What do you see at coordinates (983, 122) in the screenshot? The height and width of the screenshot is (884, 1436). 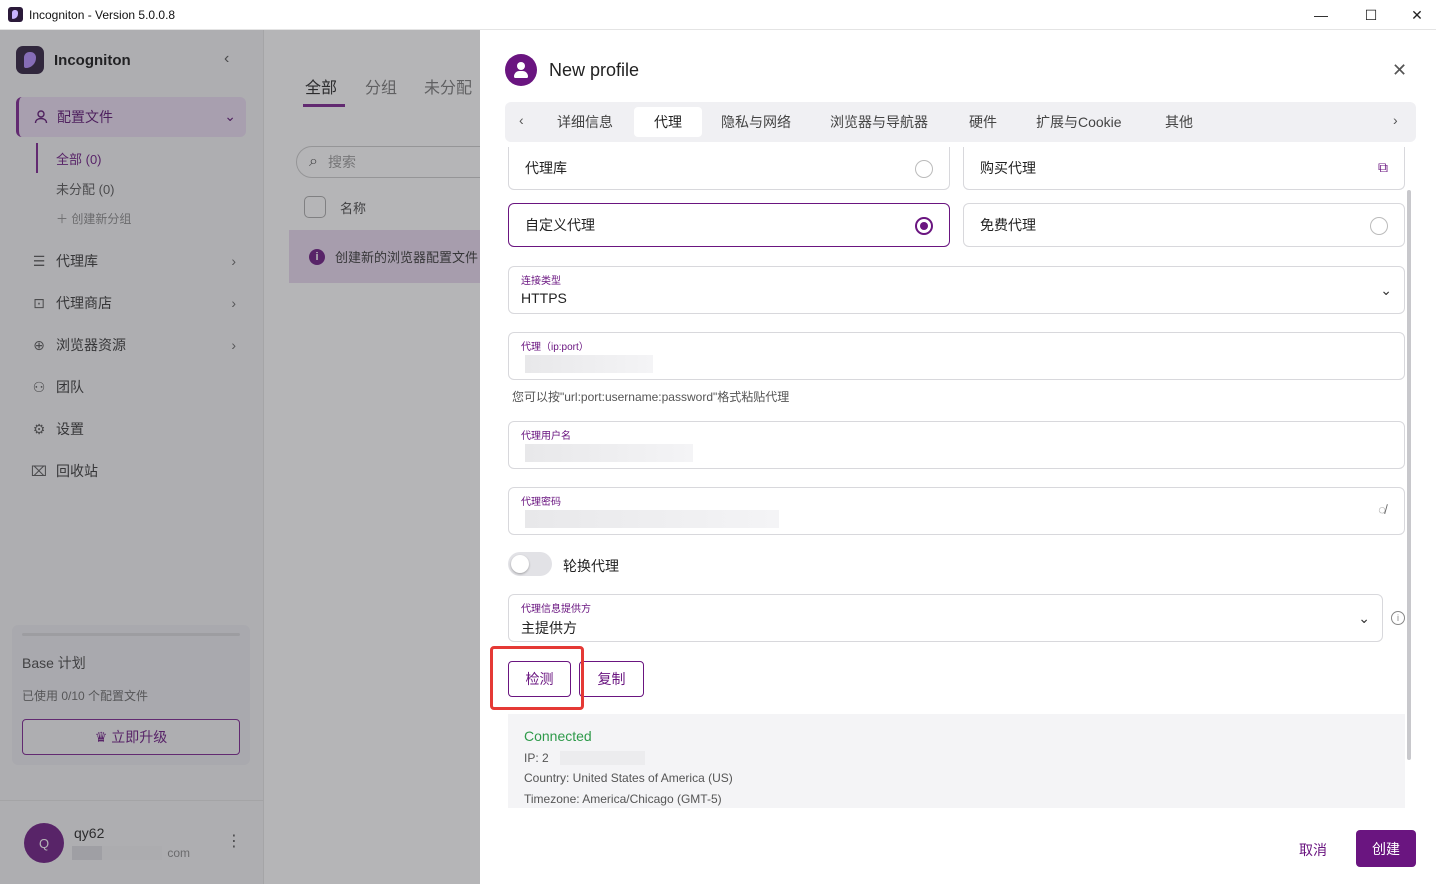 I see `tab-hardware: 硬件` at bounding box center [983, 122].